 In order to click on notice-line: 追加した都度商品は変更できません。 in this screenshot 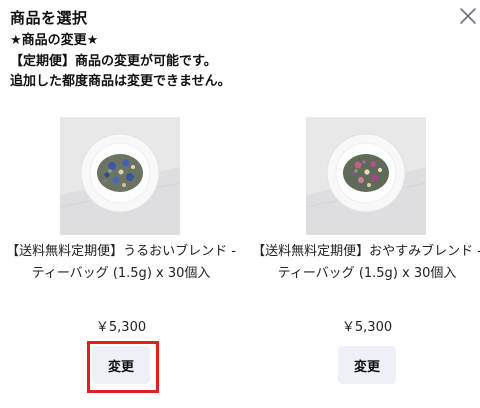, I will do `click(120, 81)`.